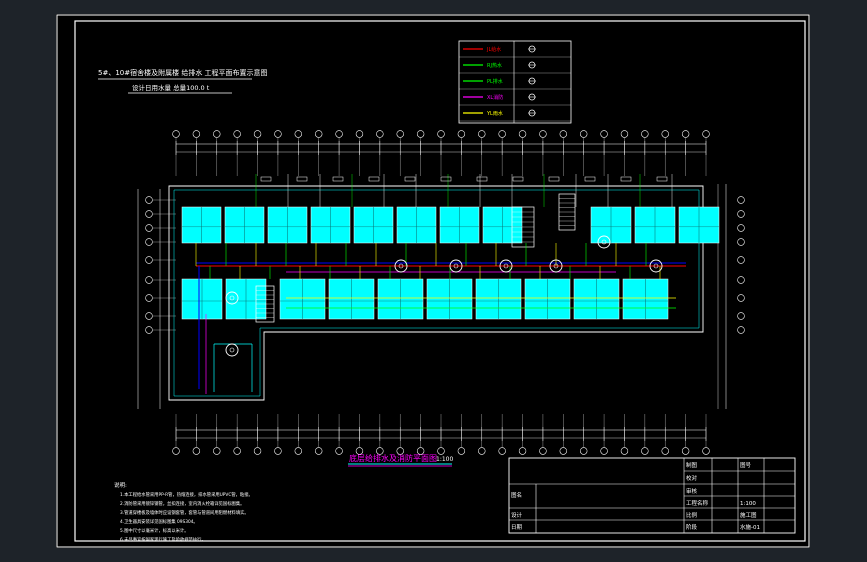  What do you see at coordinates (532, 49) in the screenshot?
I see `valve-icon` at bounding box center [532, 49].